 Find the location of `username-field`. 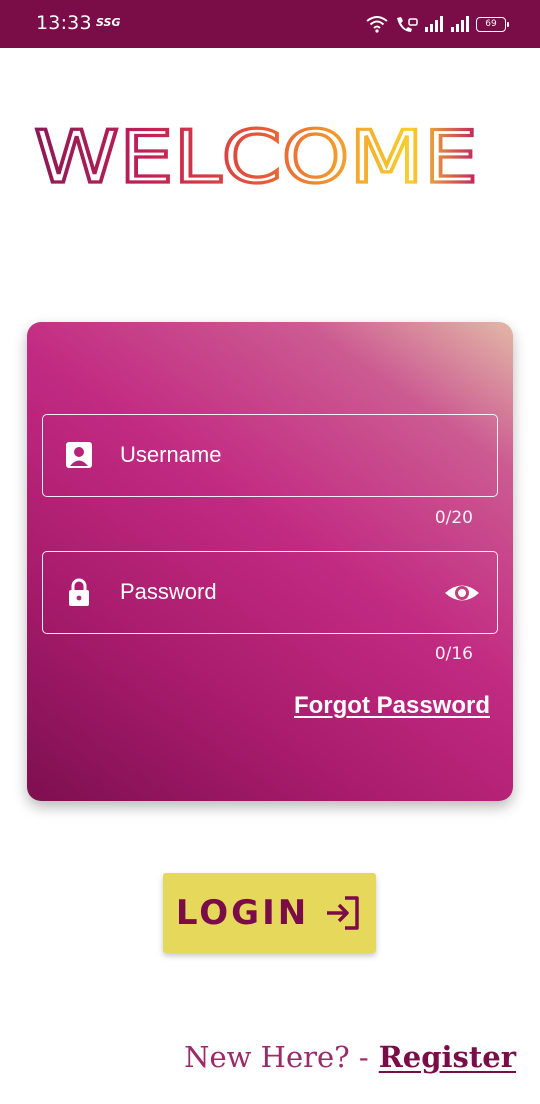

username-field is located at coordinates (270, 455).